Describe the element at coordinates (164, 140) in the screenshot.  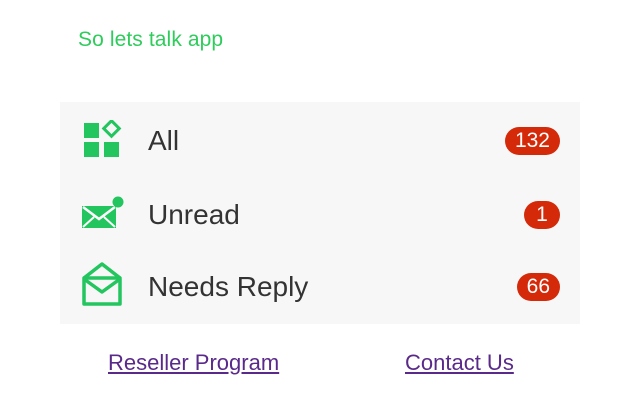
I see `filter-label-all: All` at that location.